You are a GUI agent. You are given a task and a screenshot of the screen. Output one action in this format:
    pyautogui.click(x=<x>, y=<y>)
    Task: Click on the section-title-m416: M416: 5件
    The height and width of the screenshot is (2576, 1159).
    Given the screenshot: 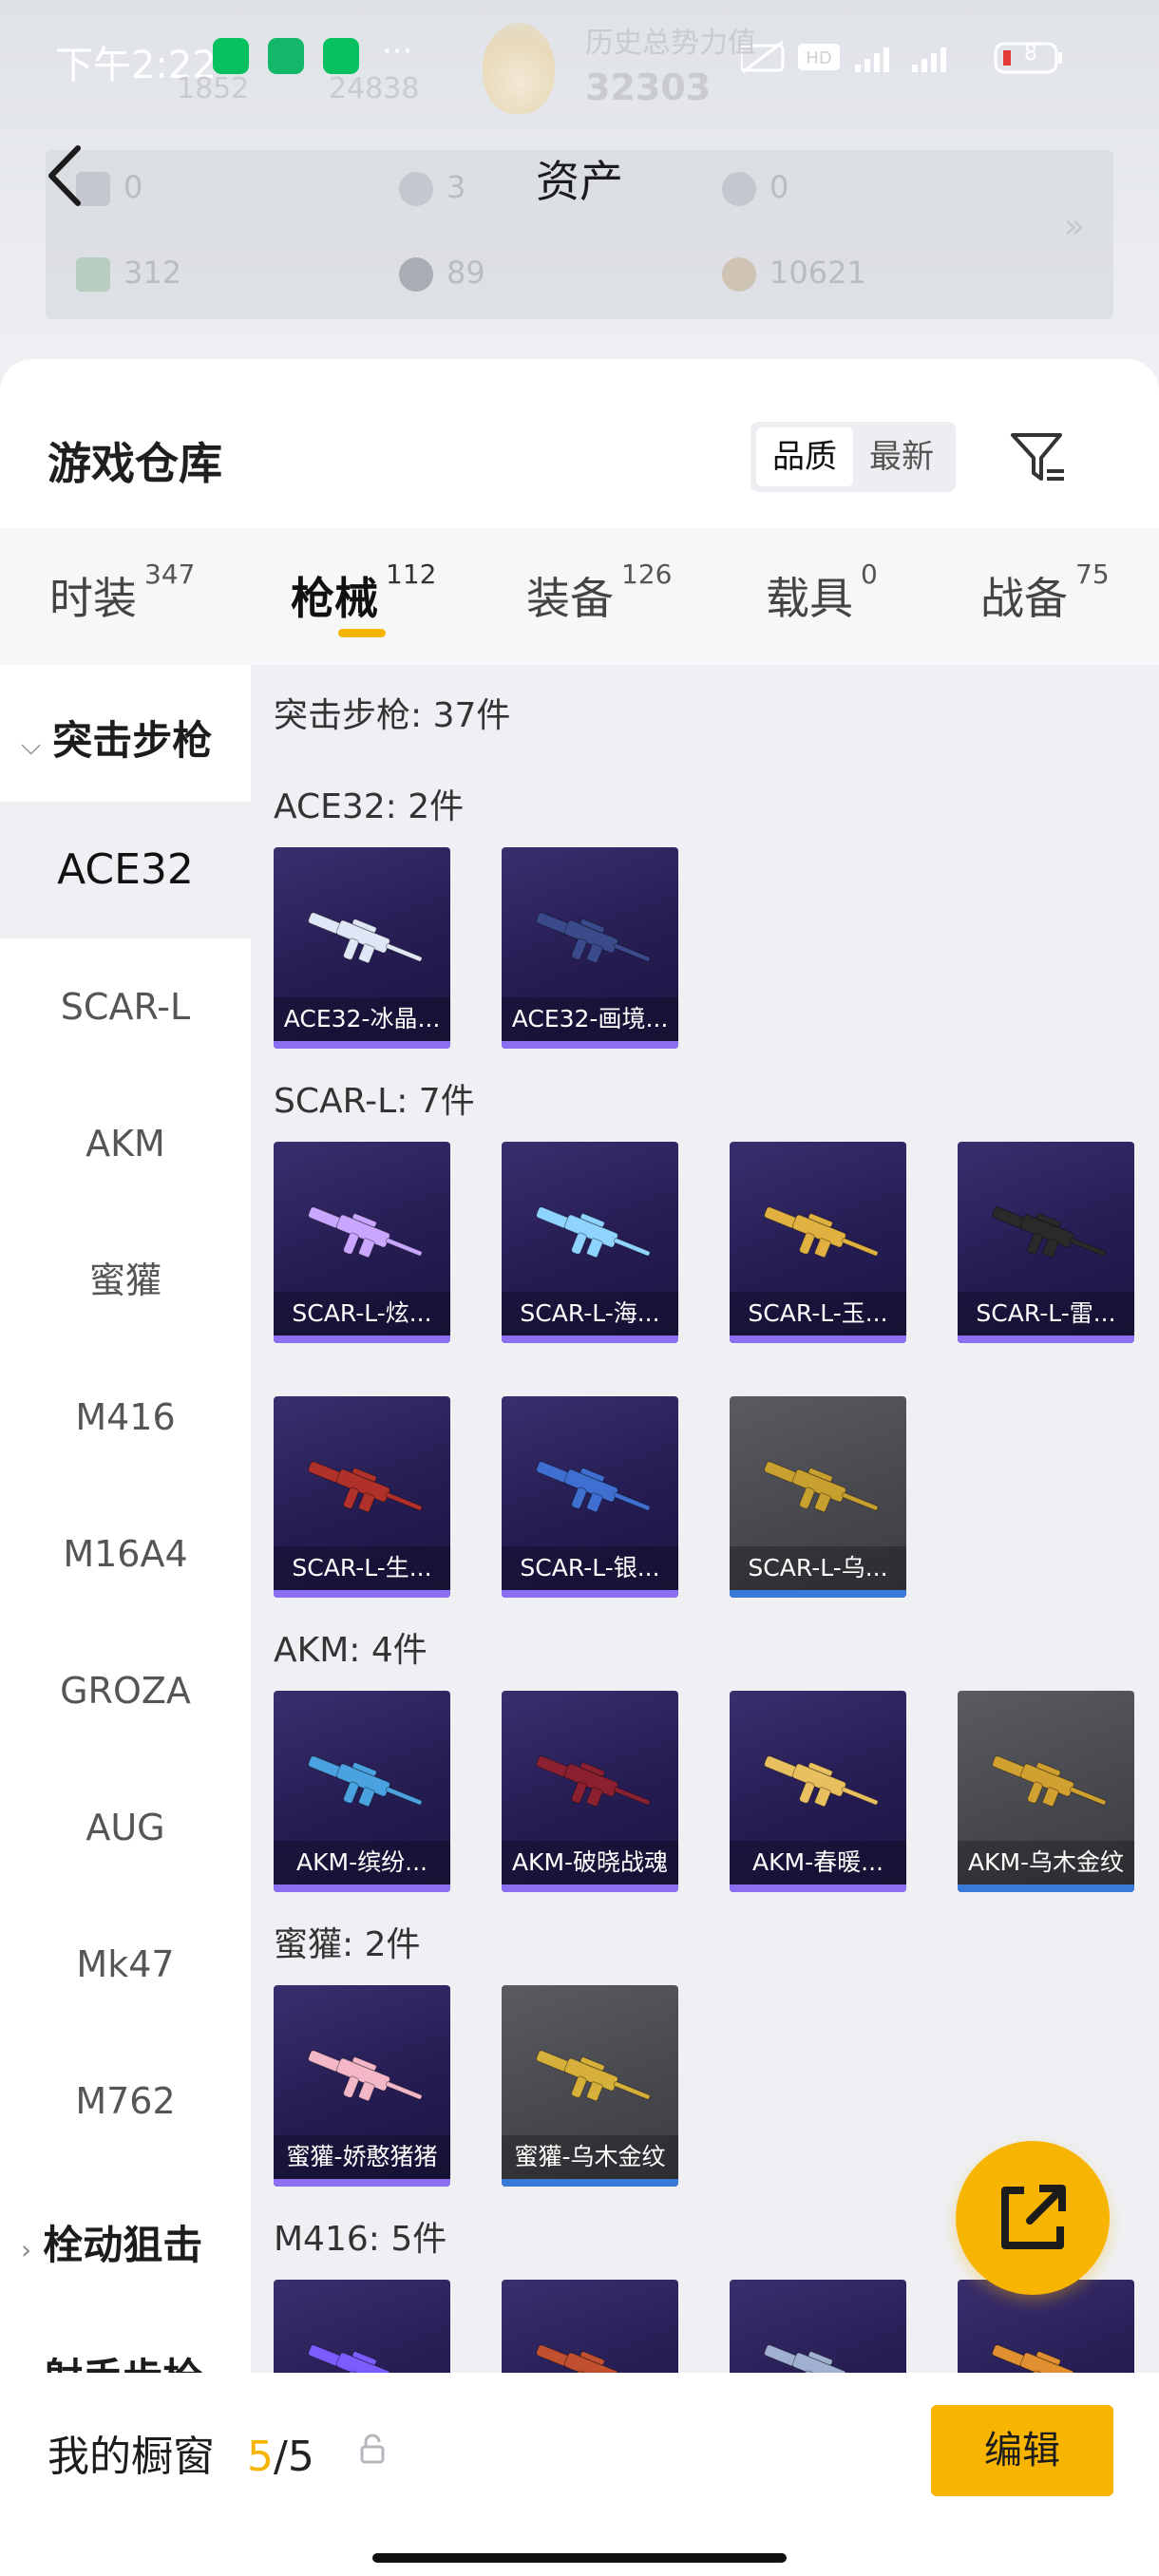 What is the action you would take?
    pyautogui.click(x=360, y=2239)
    